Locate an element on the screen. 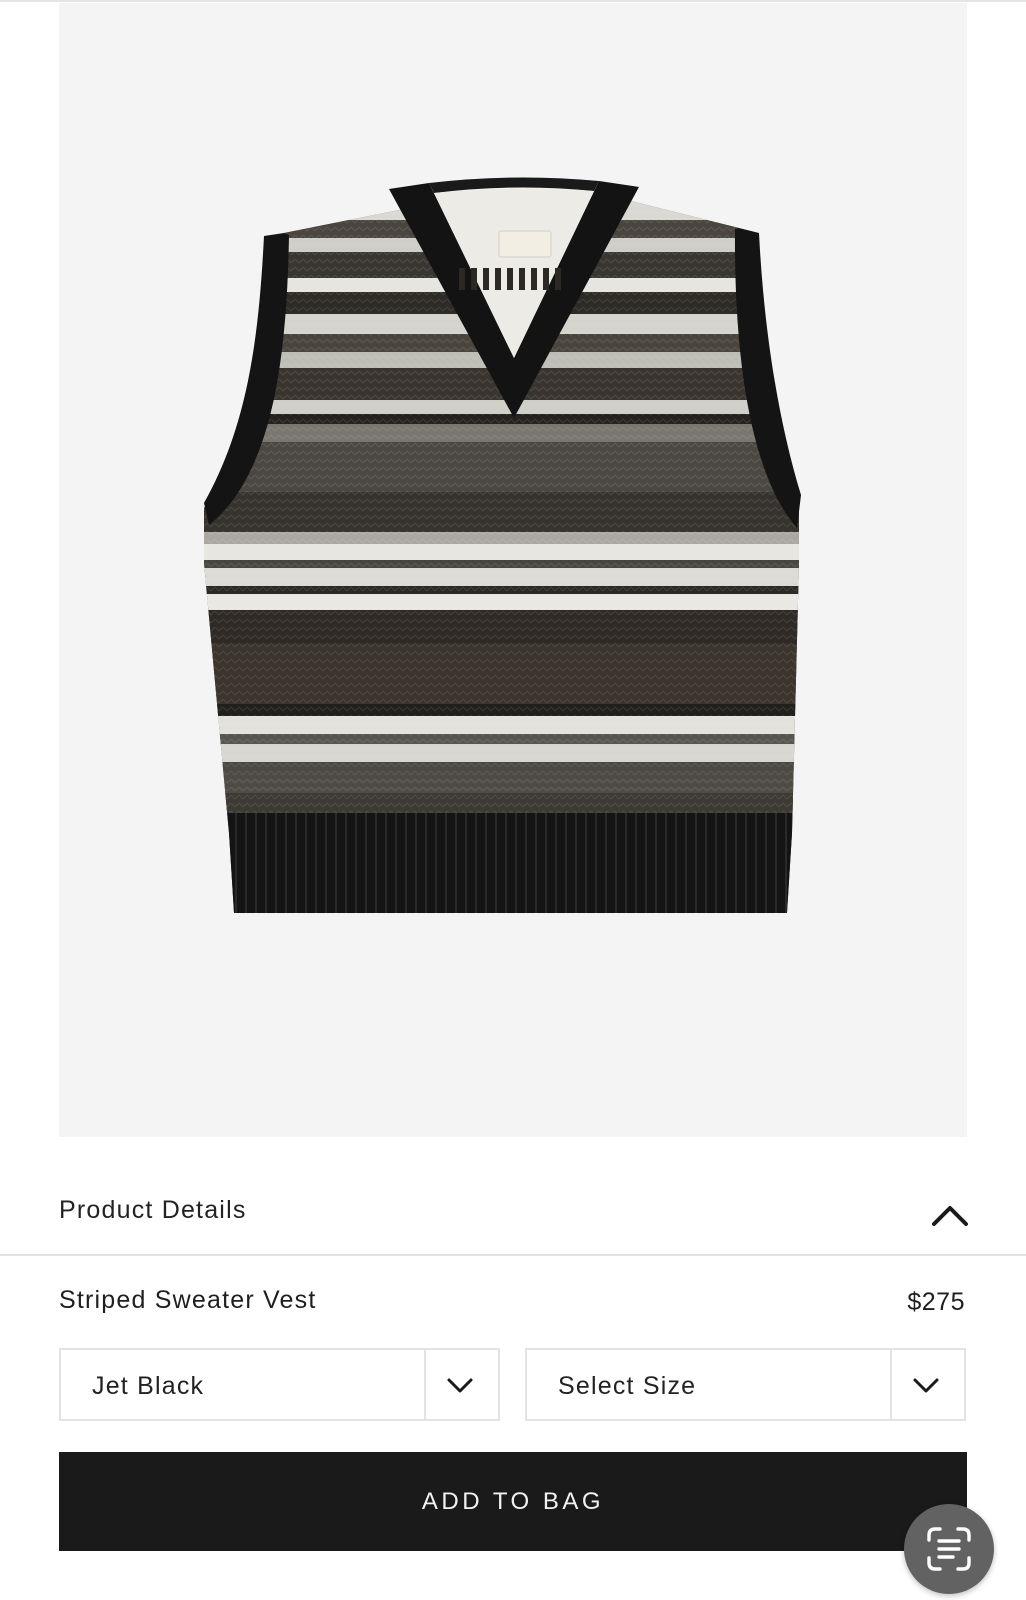  scan-text-icon is located at coordinates (949, 1549).